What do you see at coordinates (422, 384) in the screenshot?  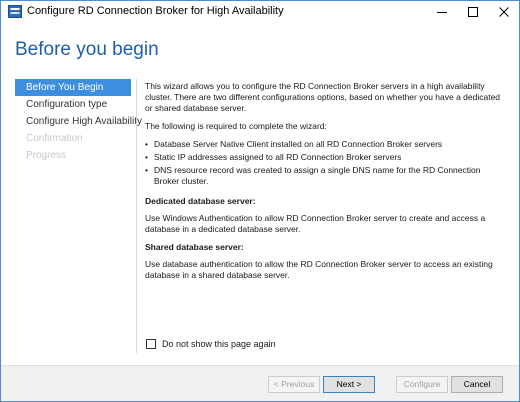 I see `configure-button: Configure` at bounding box center [422, 384].